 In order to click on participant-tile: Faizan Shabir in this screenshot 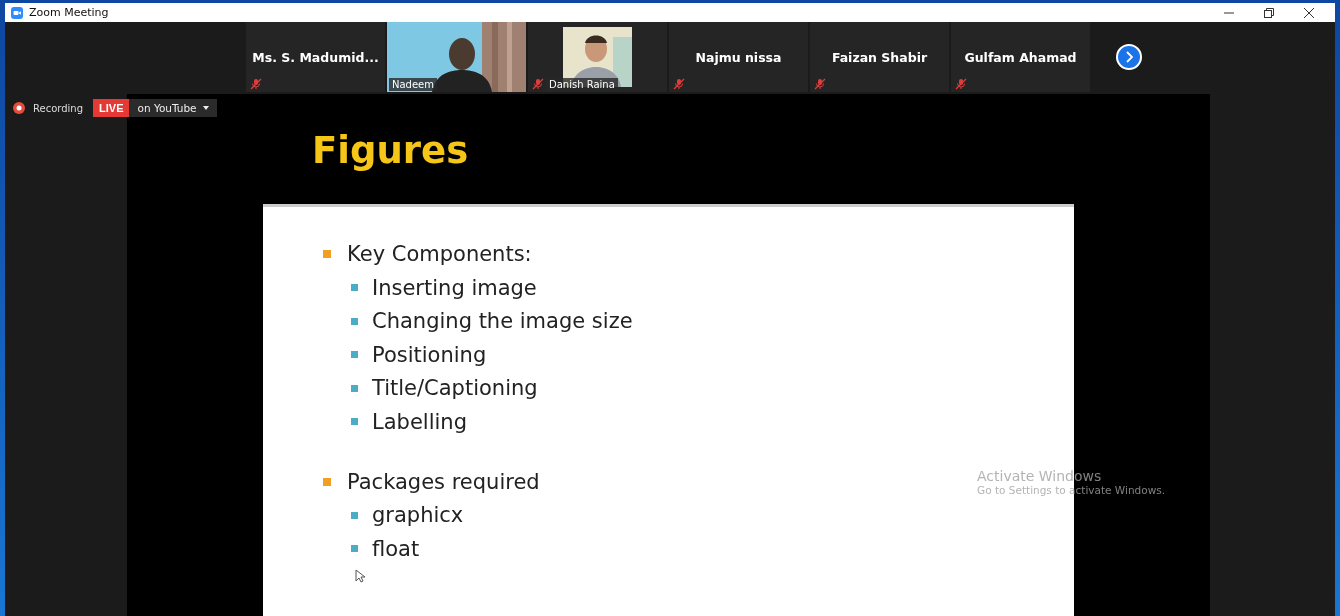, I will do `click(879, 57)`.